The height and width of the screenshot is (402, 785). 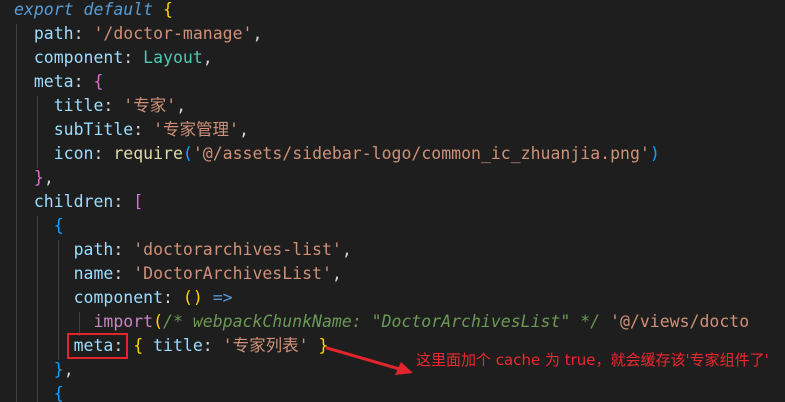 What do you see at coordinates (232, 273) in the screenshot?
I see `string: 'DoctorArchivesList'` at bounding box center [232, 273].